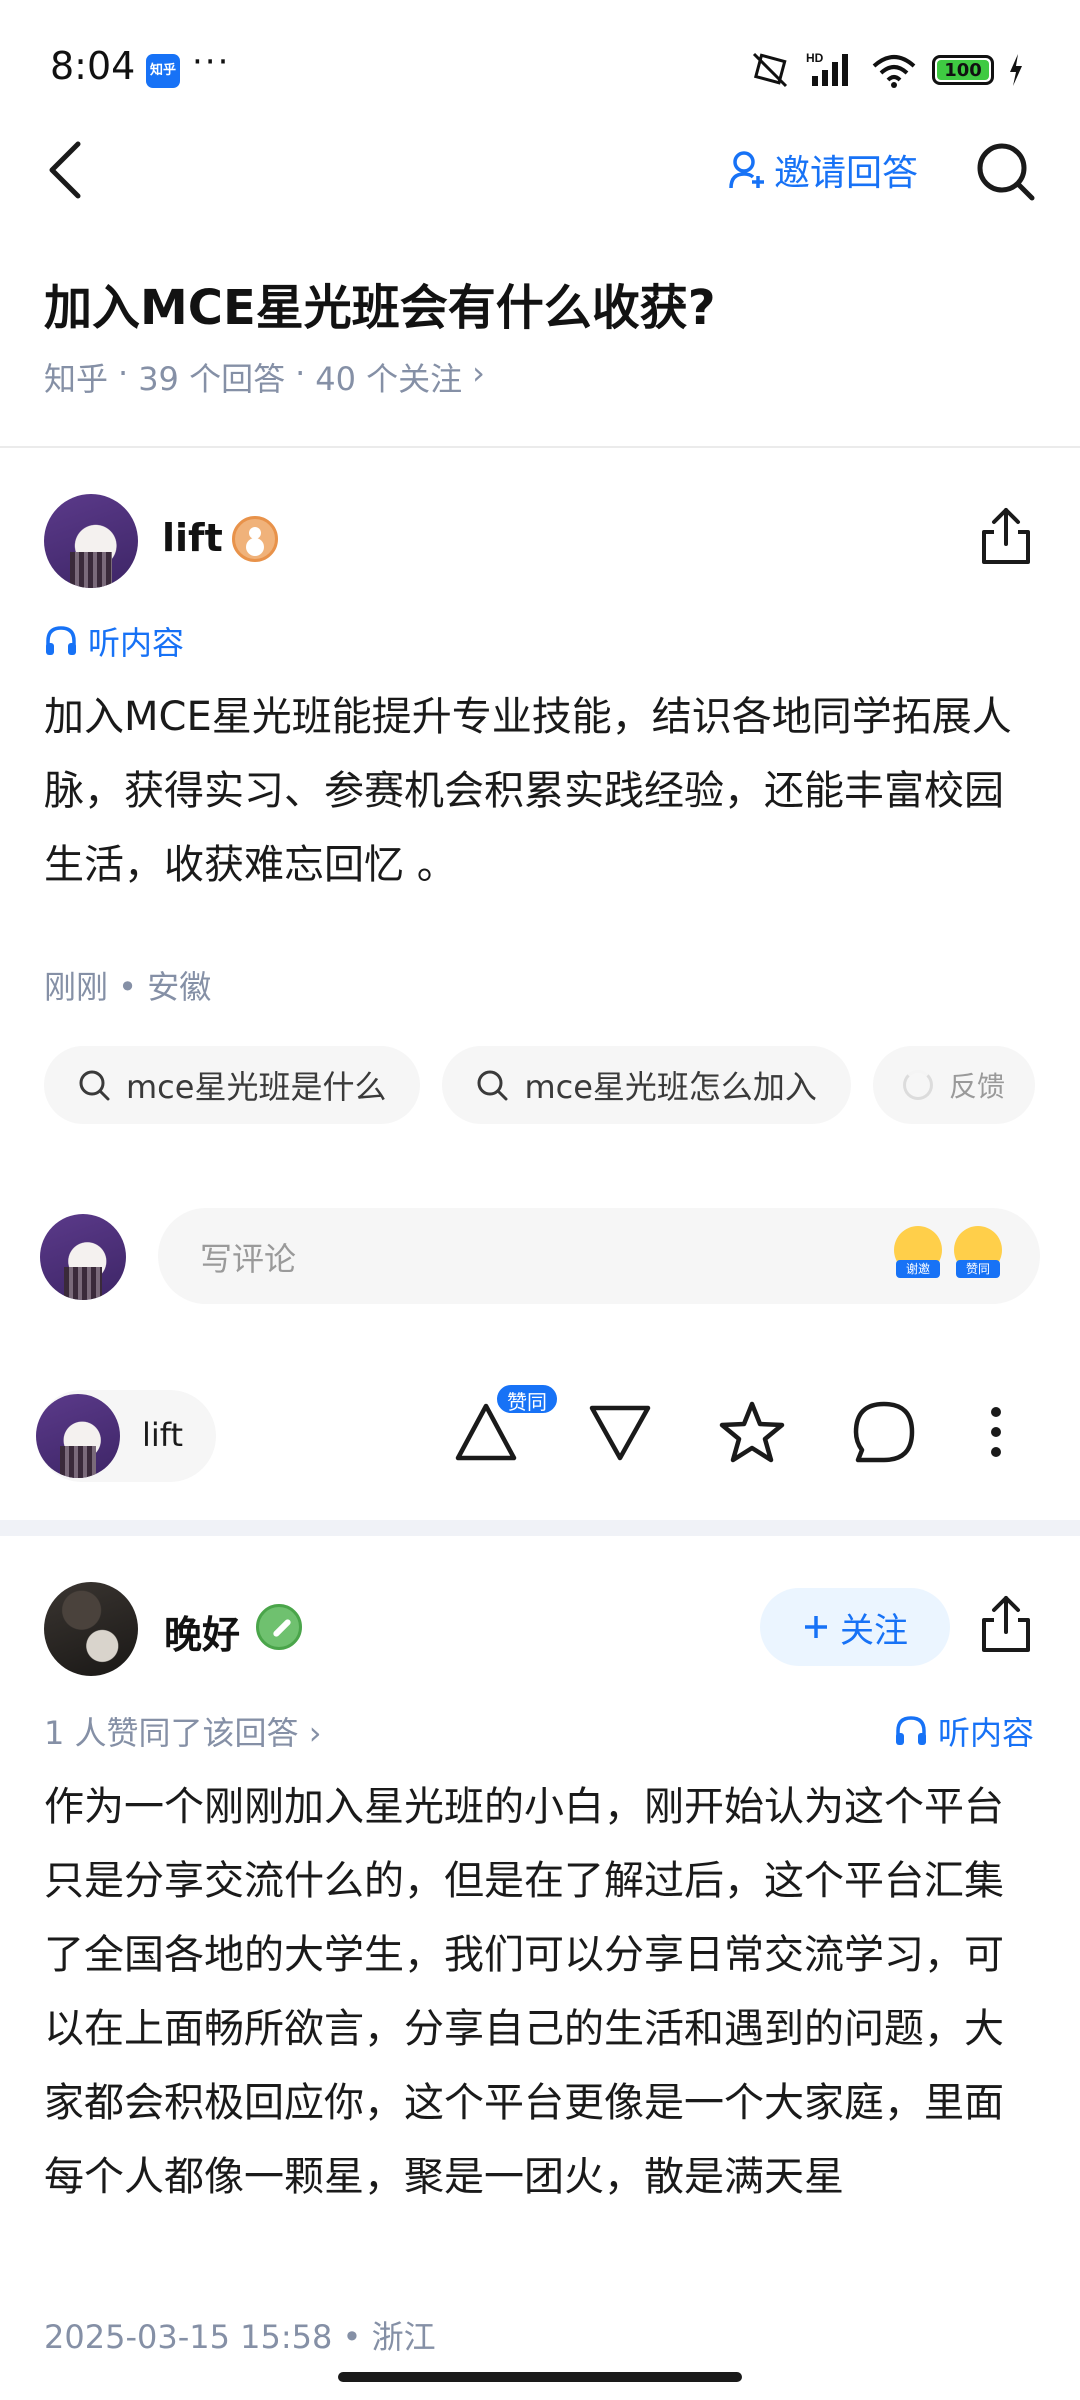  I want to click on answer-separator, so click(540, 1528).